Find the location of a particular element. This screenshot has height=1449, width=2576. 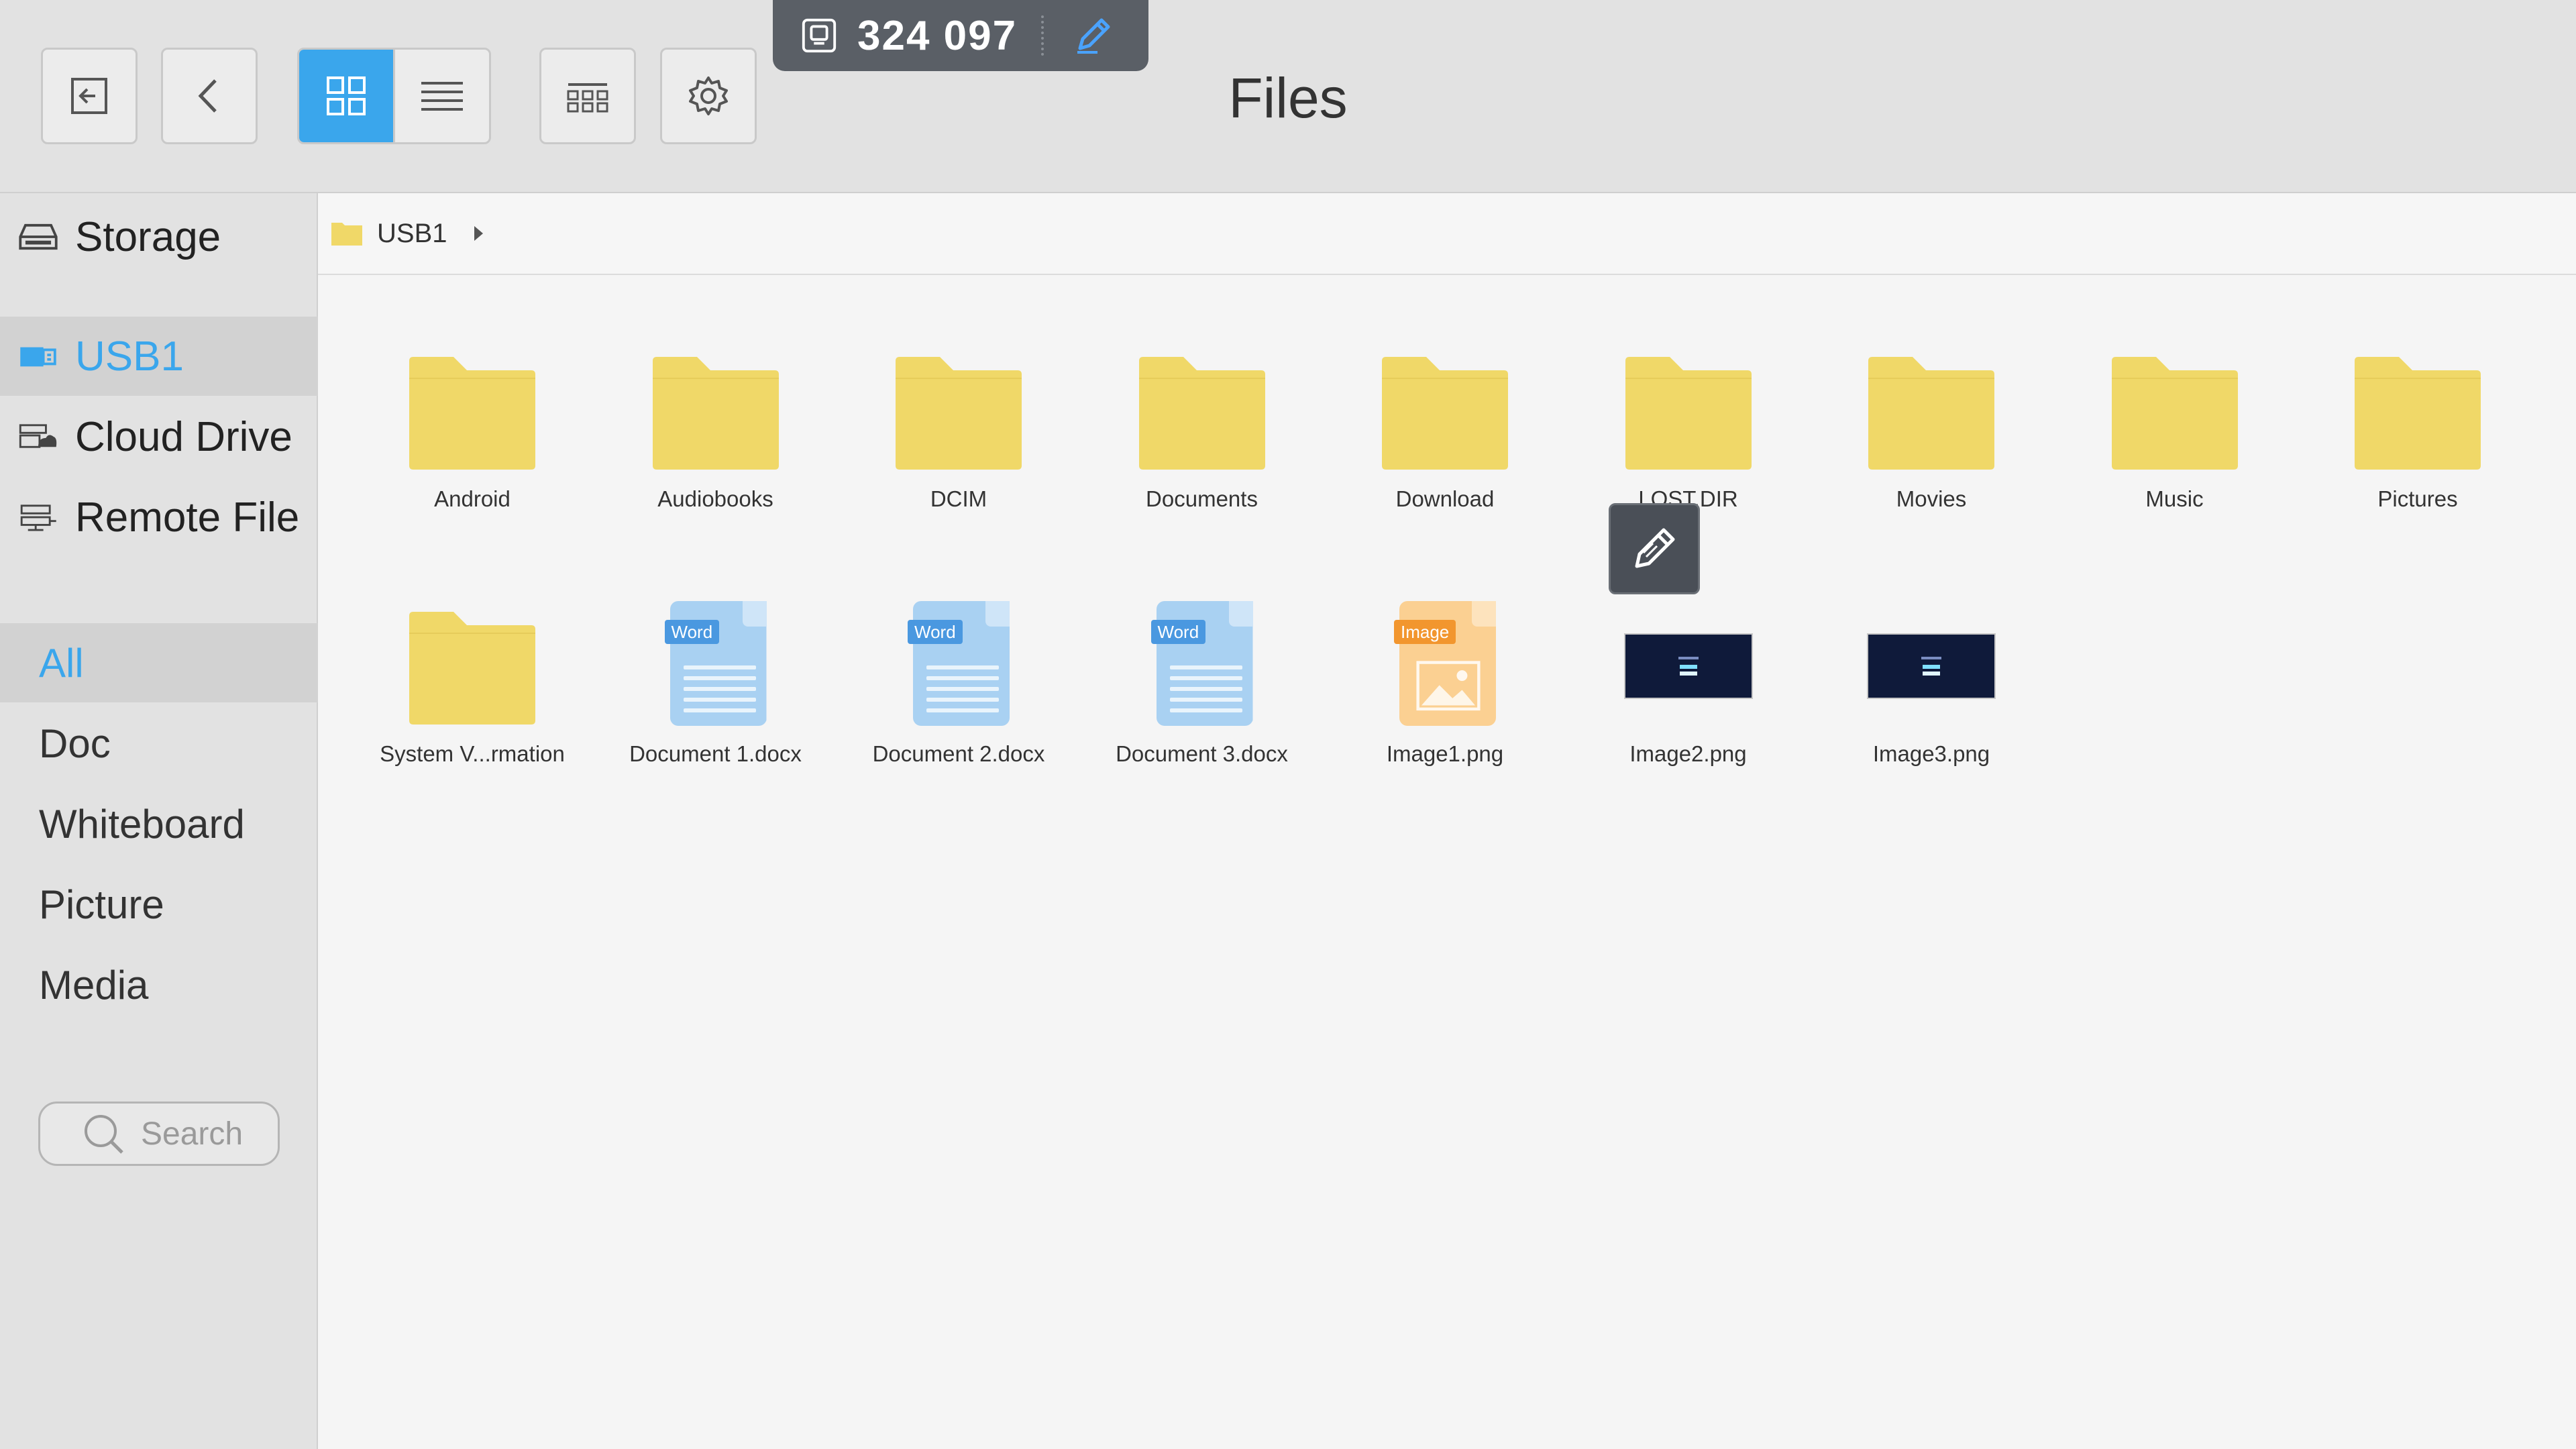

sidebar-item-remote-file: Remote File is located at coordinates (159, 517).